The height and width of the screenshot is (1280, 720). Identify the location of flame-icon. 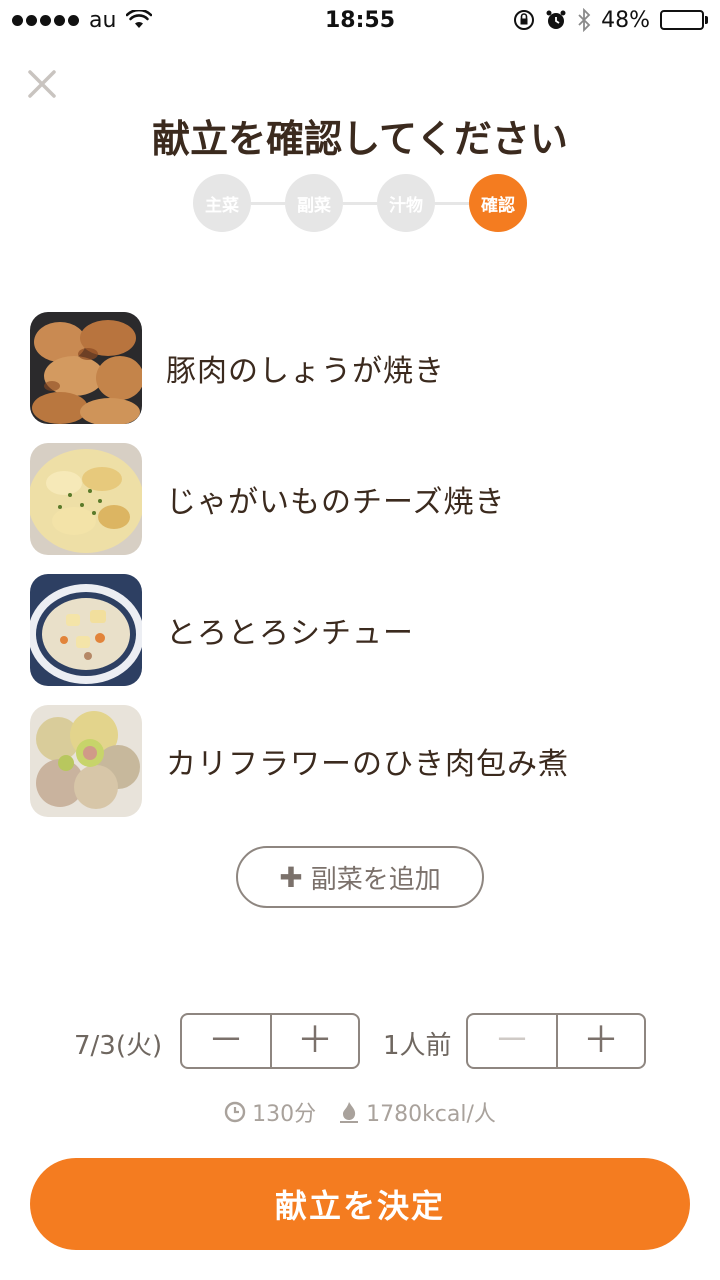
(349, 1112).